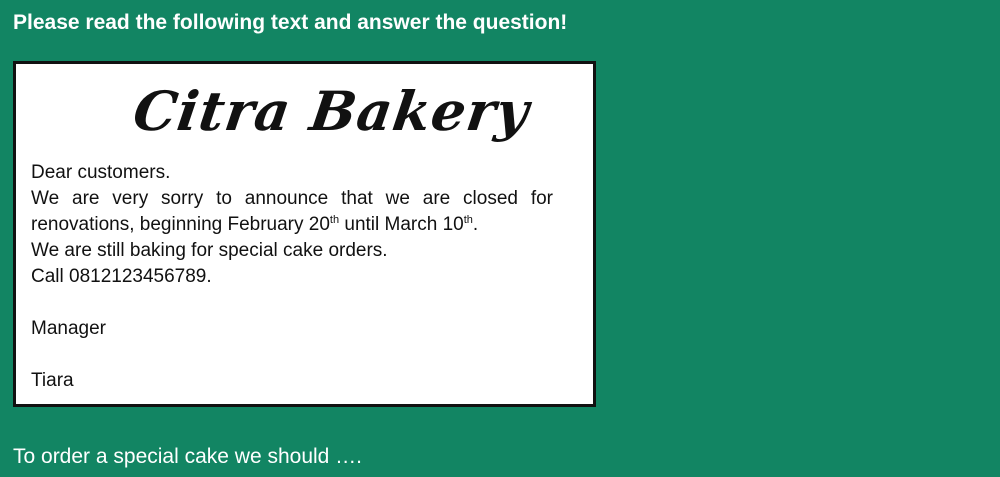 The height and width of the screenshot is (477, 1000). I want to click on phone-line: Call 0812123456789., so click(121, 276).